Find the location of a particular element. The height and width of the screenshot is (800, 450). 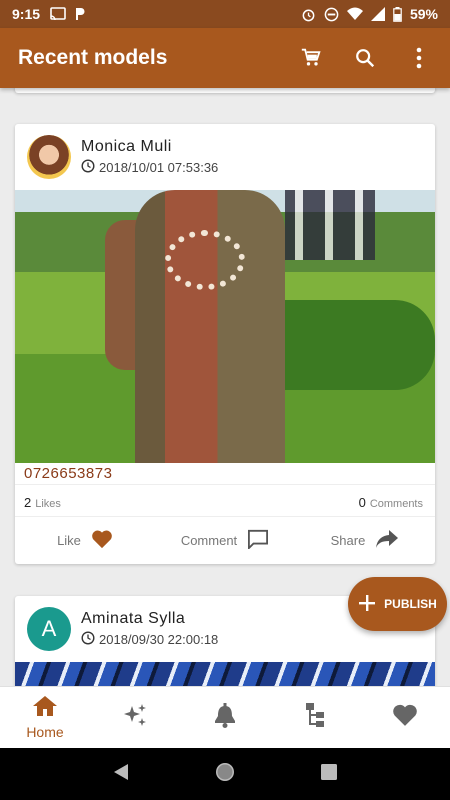

tree-icon is located at coordinates (315, 717).